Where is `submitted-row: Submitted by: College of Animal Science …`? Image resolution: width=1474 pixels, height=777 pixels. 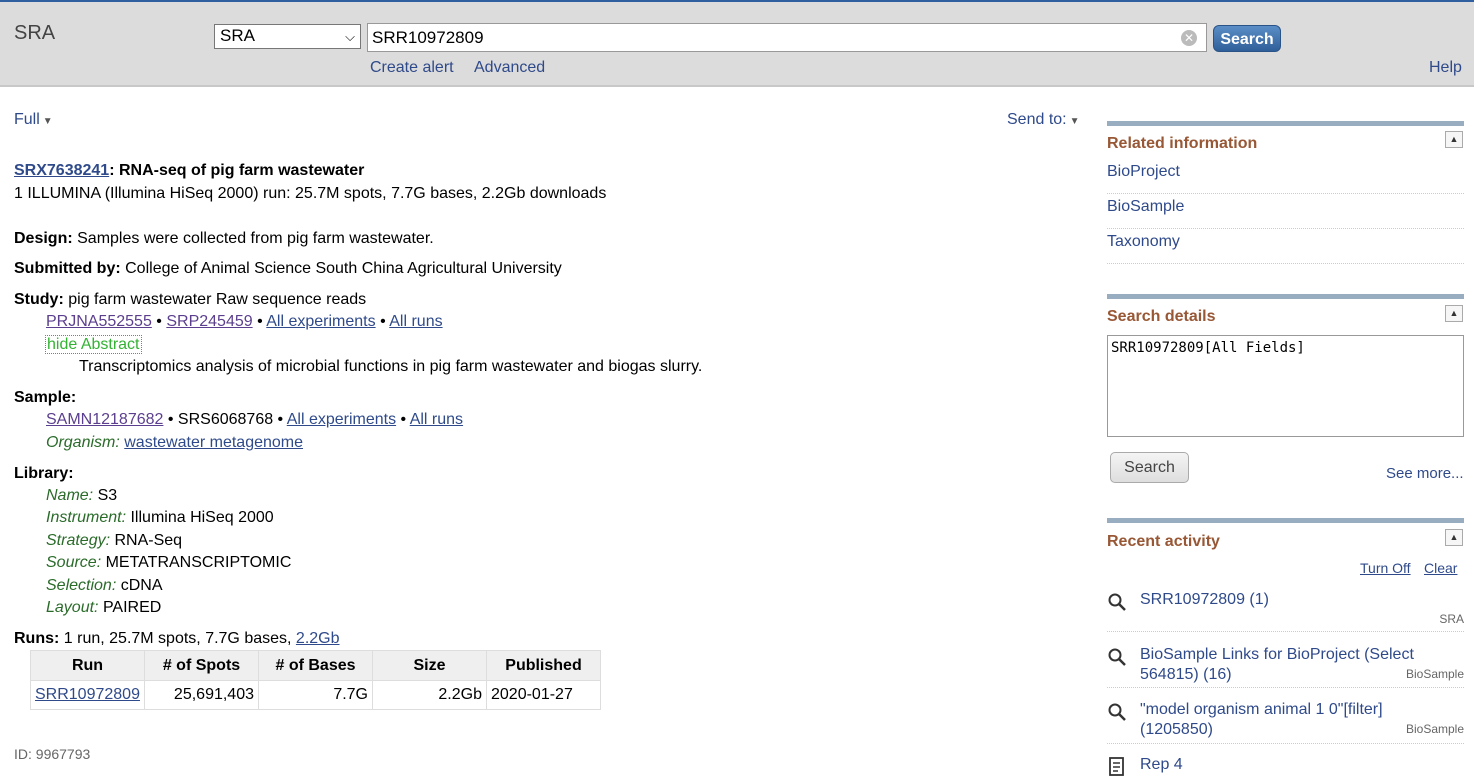
submitted-row: Submitted by: College of Animal Science … is located at coordinates (288, 269).